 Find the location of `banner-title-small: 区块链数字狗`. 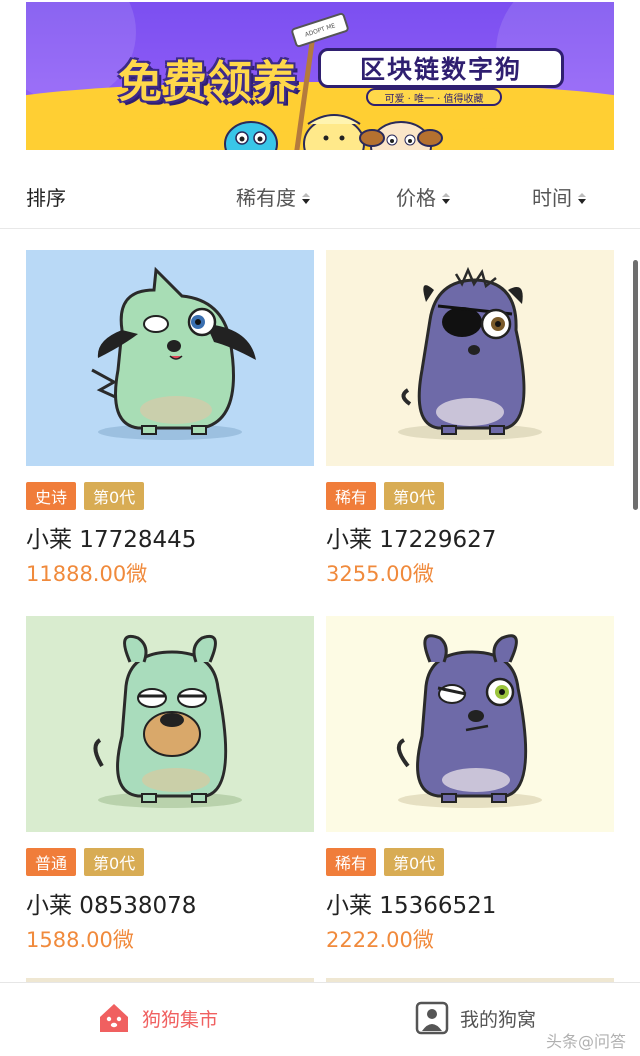

banner-title-small: 区块链数字狗 is located at coordinates (441, 68).